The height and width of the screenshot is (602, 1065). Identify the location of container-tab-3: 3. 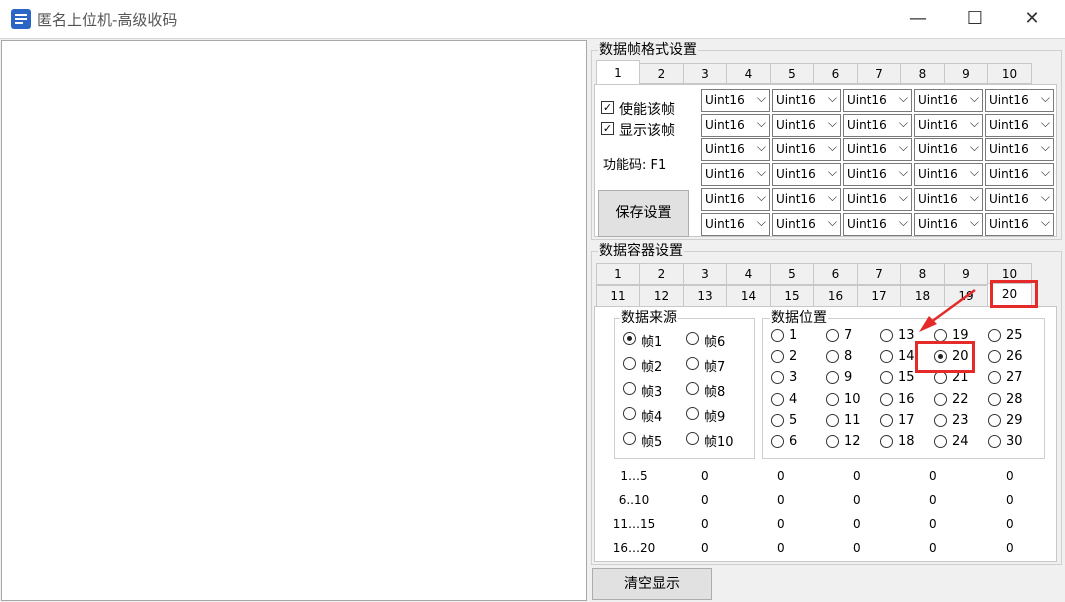
(705, 274).